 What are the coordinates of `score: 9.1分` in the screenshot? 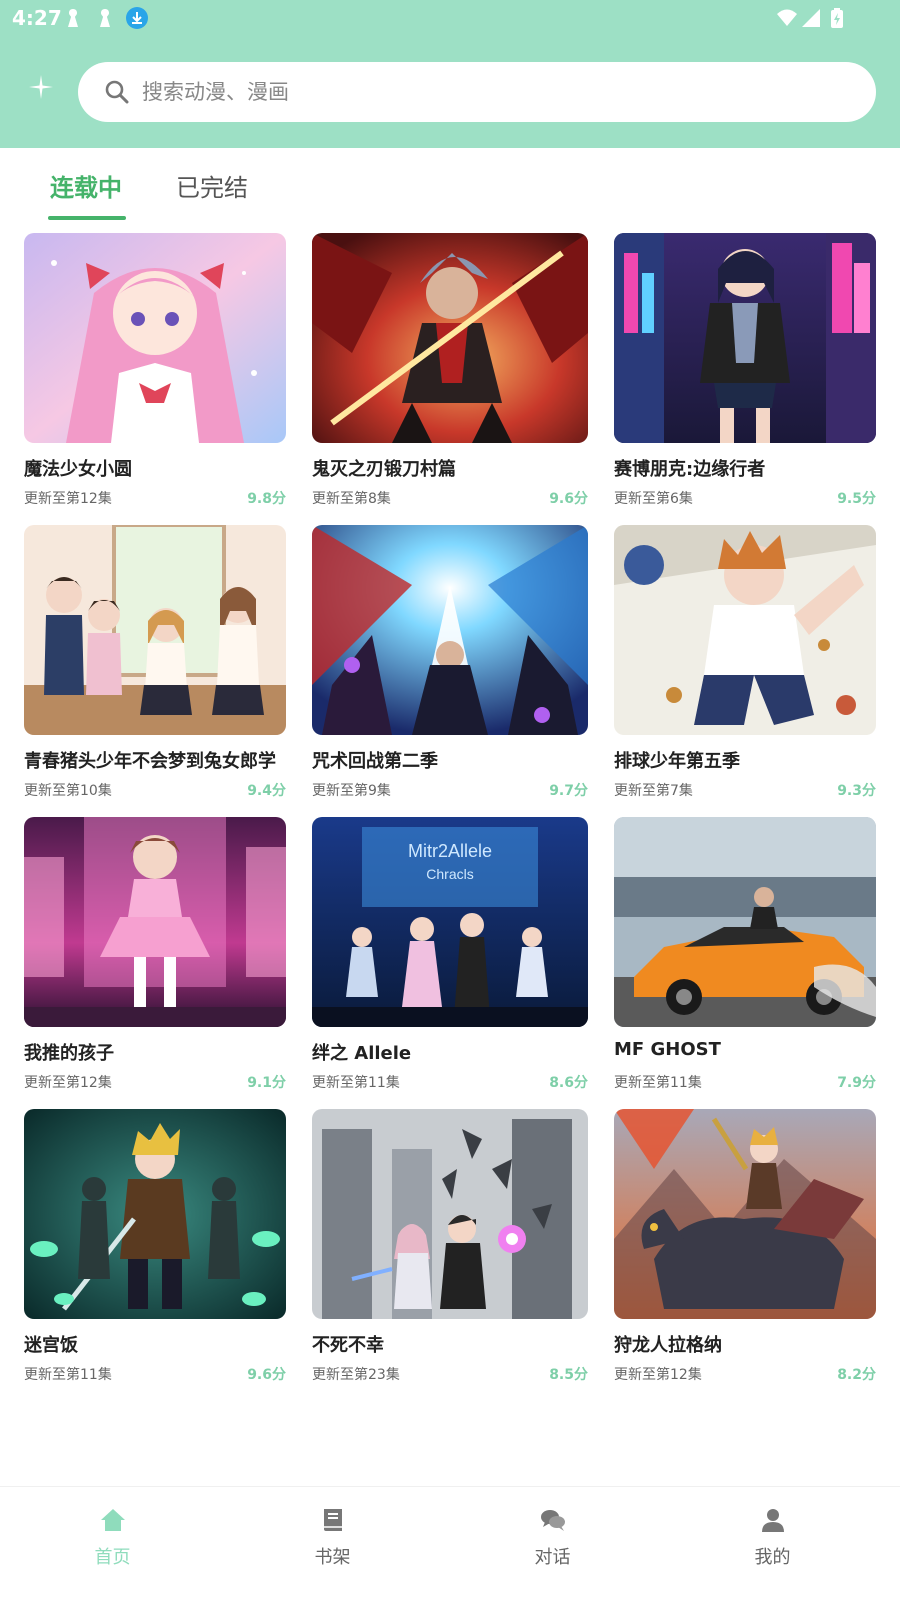 It's located at (266, 1083).